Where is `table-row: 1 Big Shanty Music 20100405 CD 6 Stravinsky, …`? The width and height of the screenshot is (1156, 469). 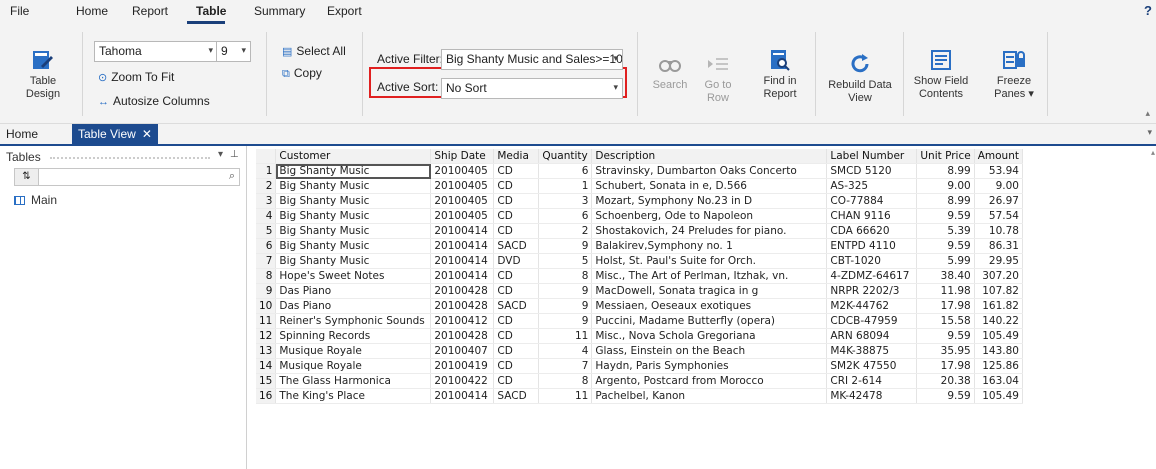 table-row: 1 Big Shanty Music 20100405 CD 6 Stravinsky, … is located at coordinates (639, 171).